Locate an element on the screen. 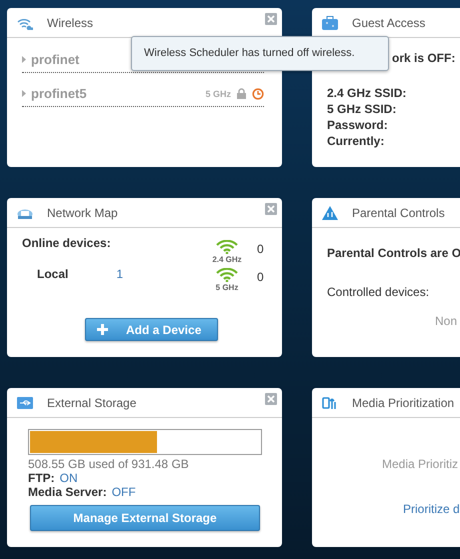 The image size is (460, 559). field-label: Currently: is located at coordinates (356, 141).